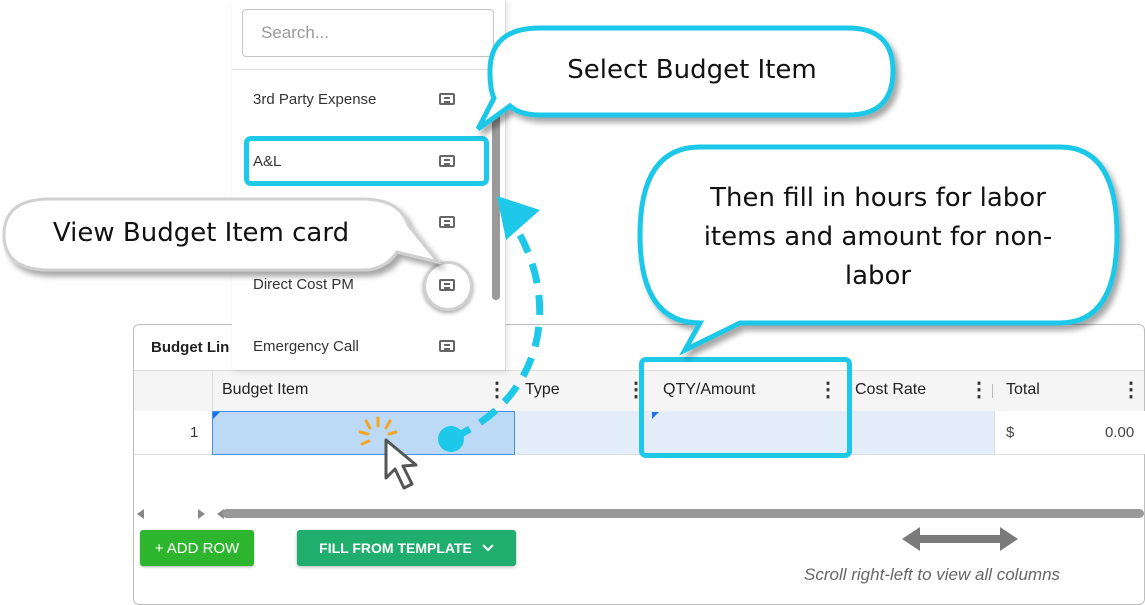  Describe the element at coordinates (518, 218) in the screenshot. I see `arrow-head` at that location.